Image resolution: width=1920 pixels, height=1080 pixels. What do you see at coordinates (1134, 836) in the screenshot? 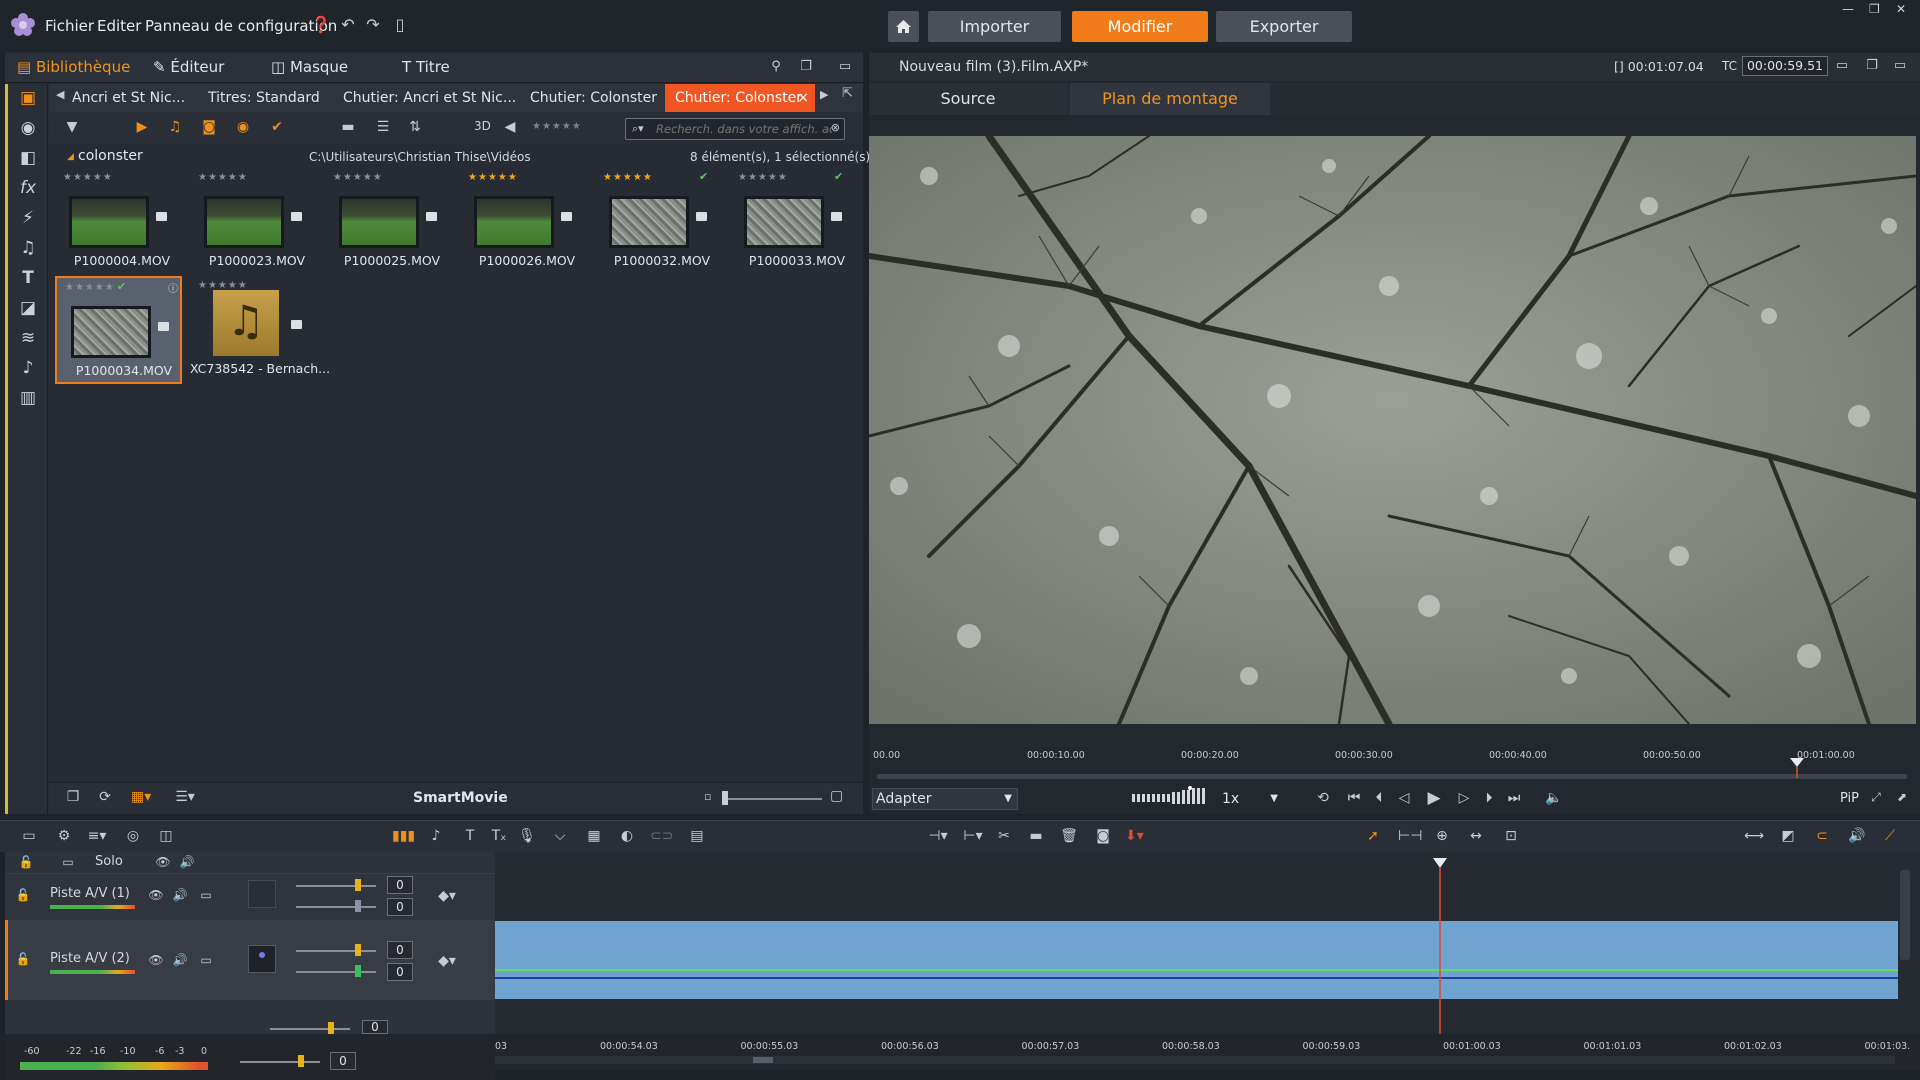
I see `marker-icon: ⬇▾` at bounding box center [1134, 836].